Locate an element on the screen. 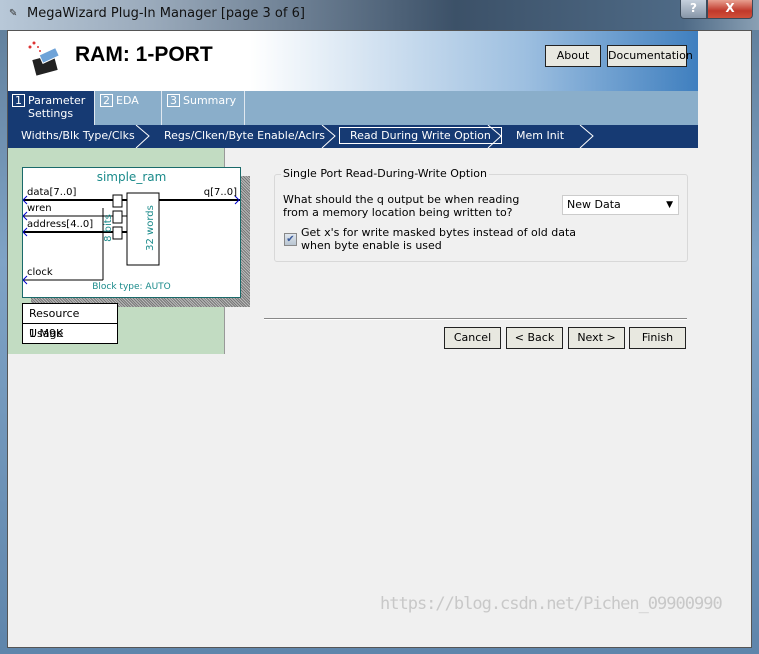 The width and height of the screenshot is (759, 654). documentation-button: Documentation is located at coordinates (650, 56).